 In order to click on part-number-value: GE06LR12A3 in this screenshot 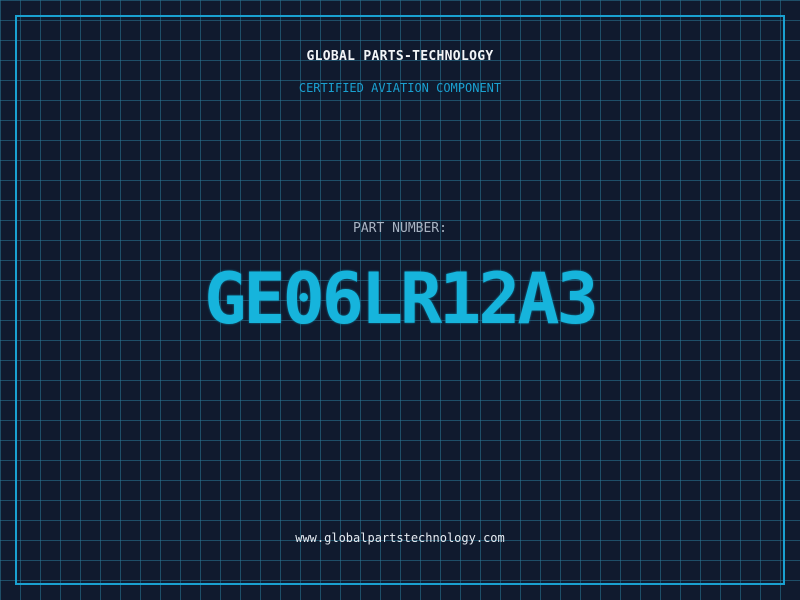, I will do `click(401, 299)`.